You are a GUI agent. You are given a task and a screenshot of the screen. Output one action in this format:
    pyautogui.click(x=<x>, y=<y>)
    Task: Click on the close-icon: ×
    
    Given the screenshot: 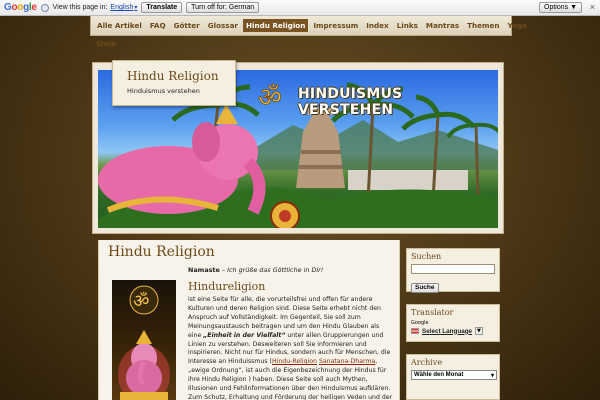 What is the action you would take?
    pyautogui.click(x=592, y=7)
    